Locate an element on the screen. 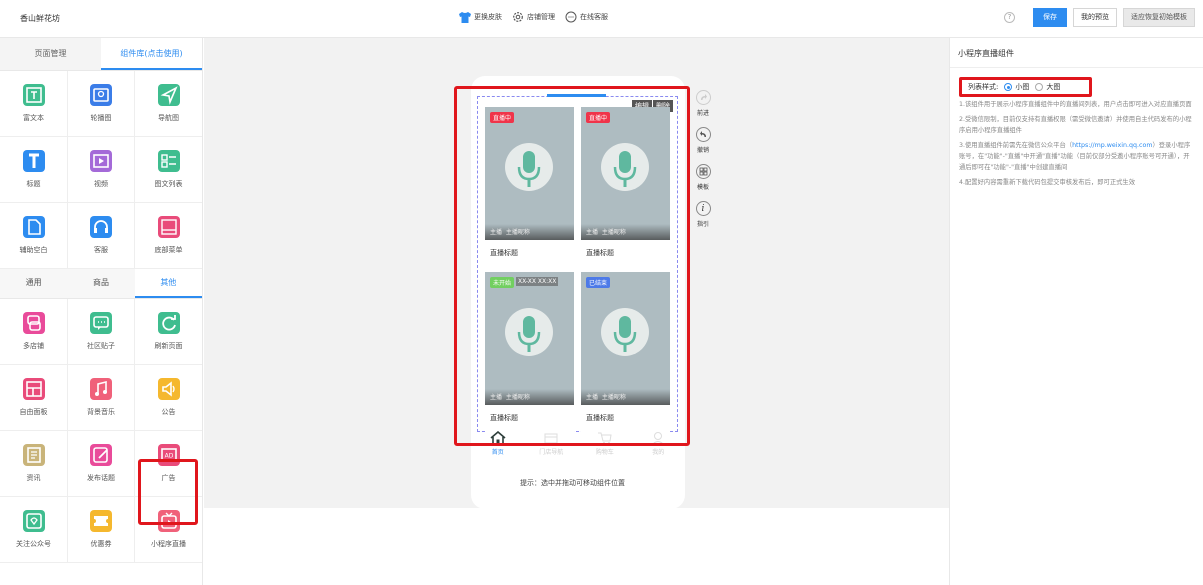  nav-cart-label: 购物车 is located at coordinates (604, 452).